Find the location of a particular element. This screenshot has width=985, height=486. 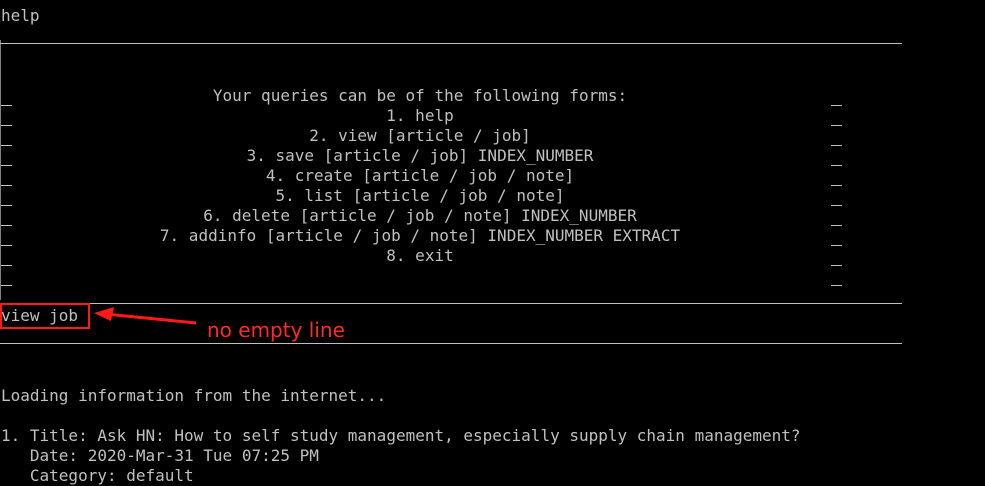

highlight-box is located at coordinates (45, 316).